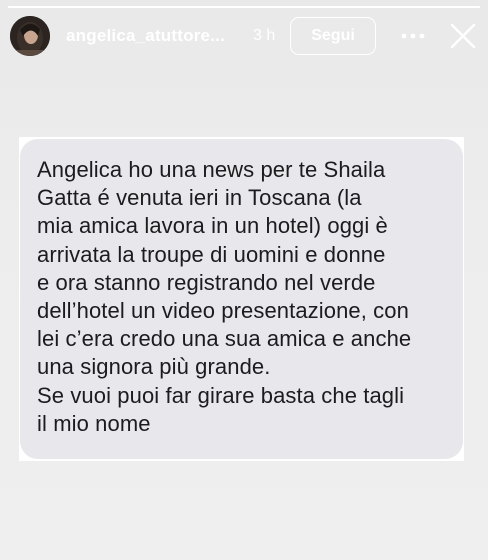  What do you see at coordinates (244, 38) in the screenshot?
I see `story-header: angelica_atuttore... 3 h Segui` at bounding box center [244, 38].